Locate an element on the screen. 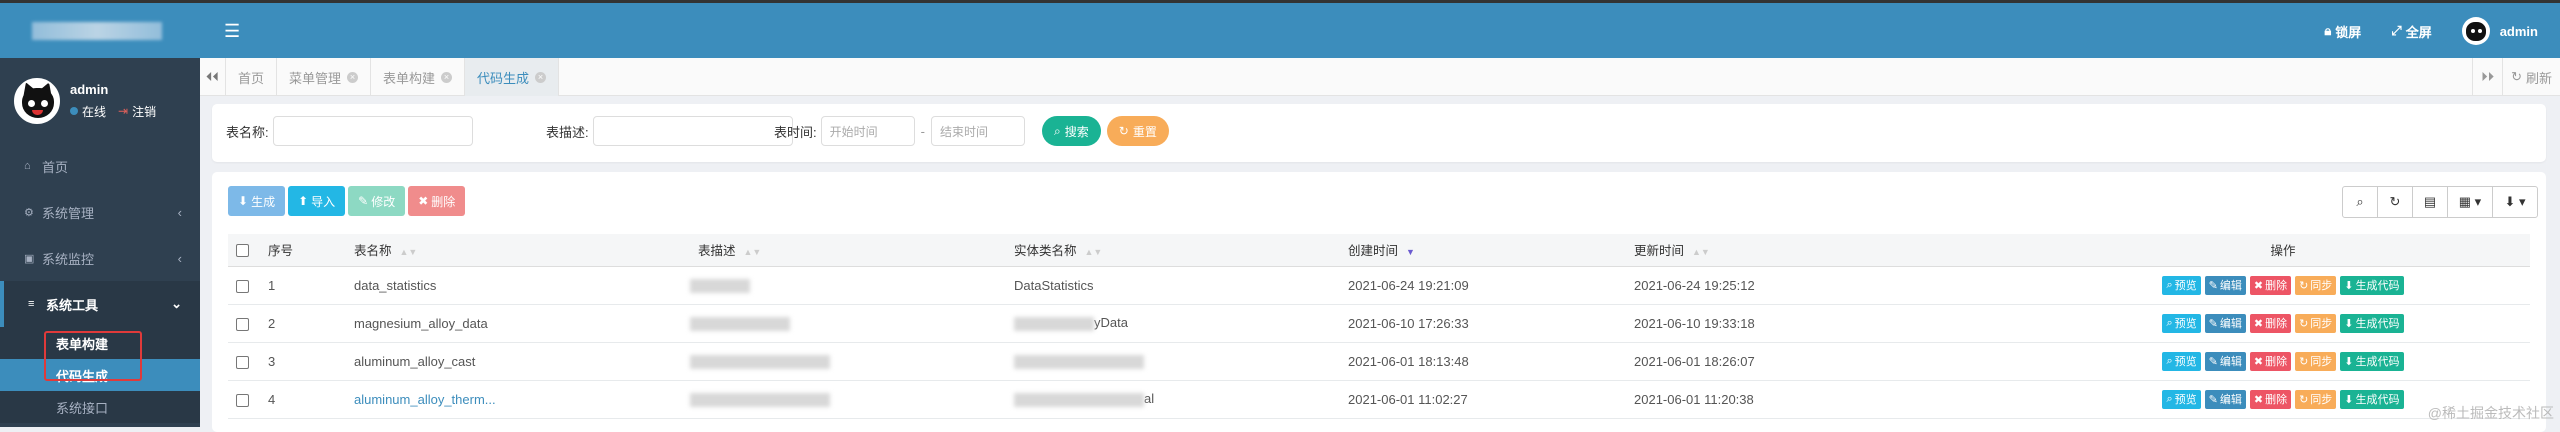 The image size is (2560, 432). edit-button: ✎ 修改 is located at coordinates (377, 201).